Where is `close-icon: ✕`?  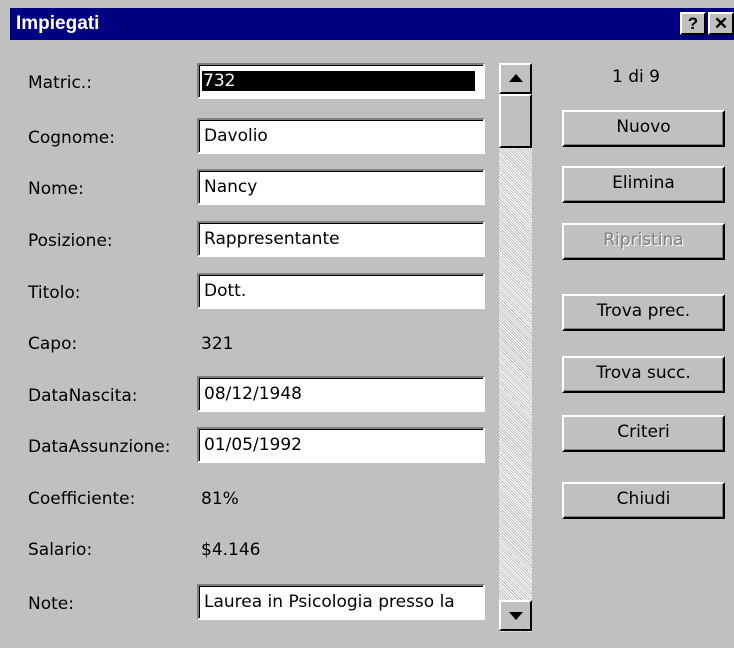 close-icon: ✕ is located at coordinates (721, 23).